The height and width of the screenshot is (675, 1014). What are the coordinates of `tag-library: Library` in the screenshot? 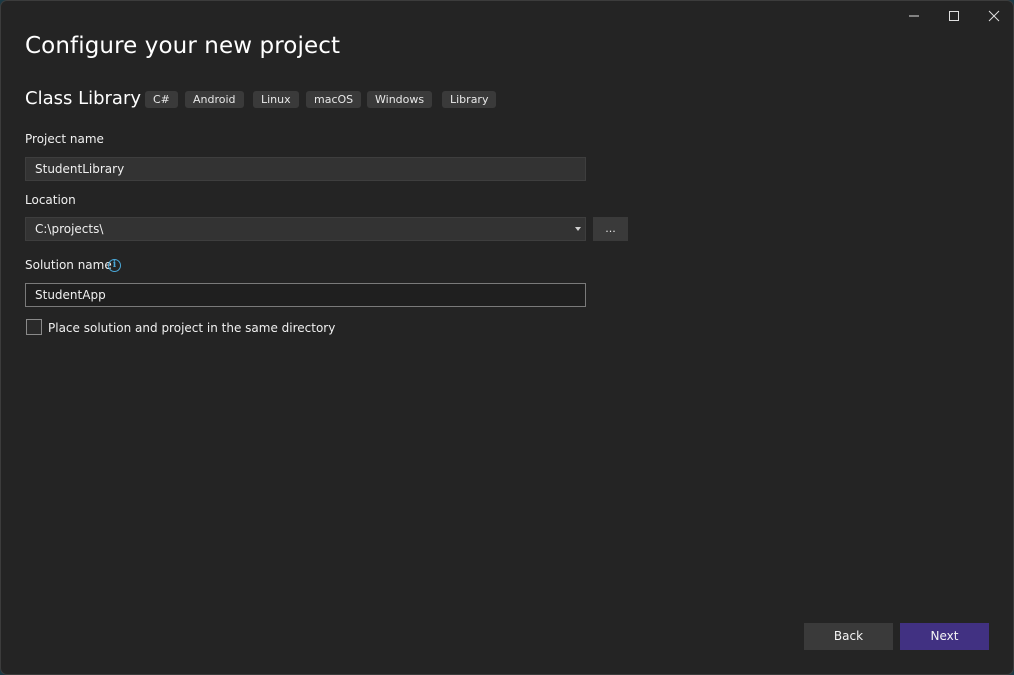 It's located at (469, 99).